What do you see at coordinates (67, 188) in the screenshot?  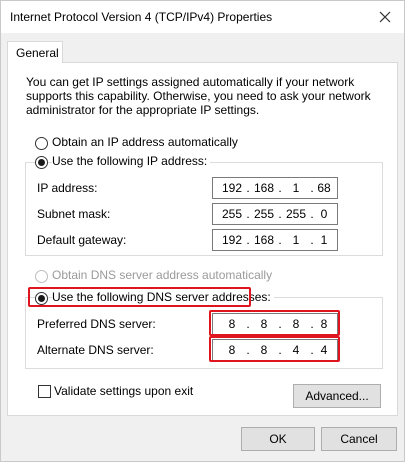 I see `ip-address-label: IP address:` at bounding box center [67, 188].